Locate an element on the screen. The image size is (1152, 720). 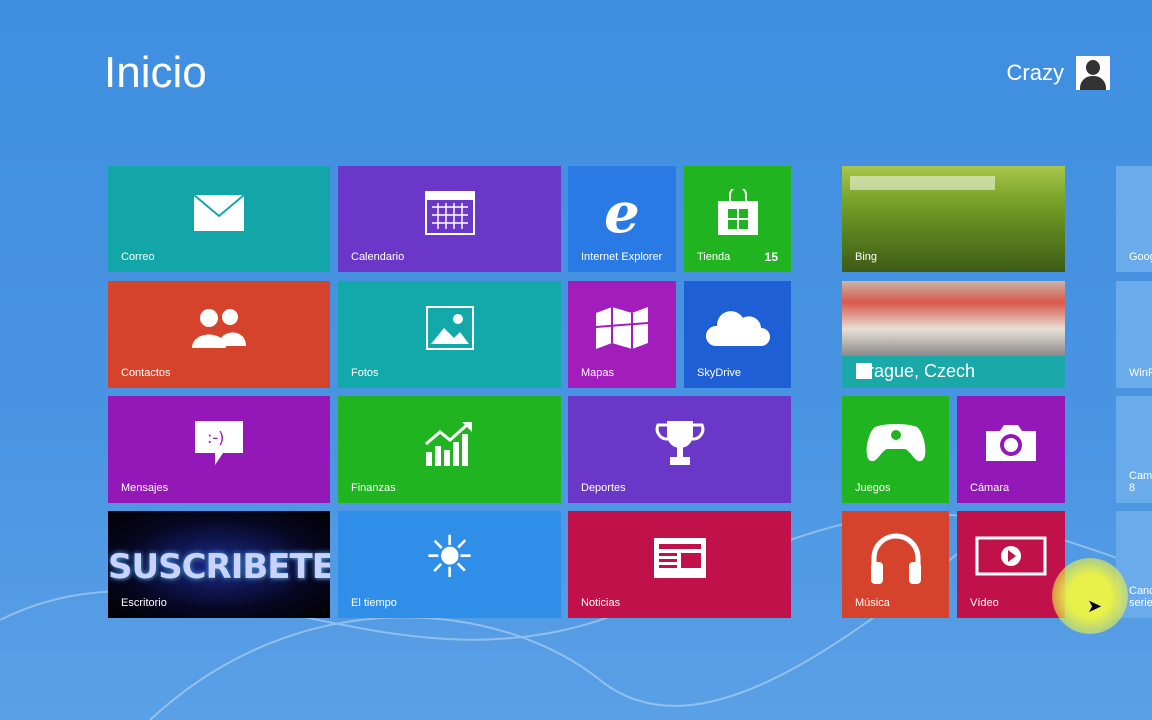
tile-el-tiempo: ☀ El tiempo is located at coordinates (449, 564).